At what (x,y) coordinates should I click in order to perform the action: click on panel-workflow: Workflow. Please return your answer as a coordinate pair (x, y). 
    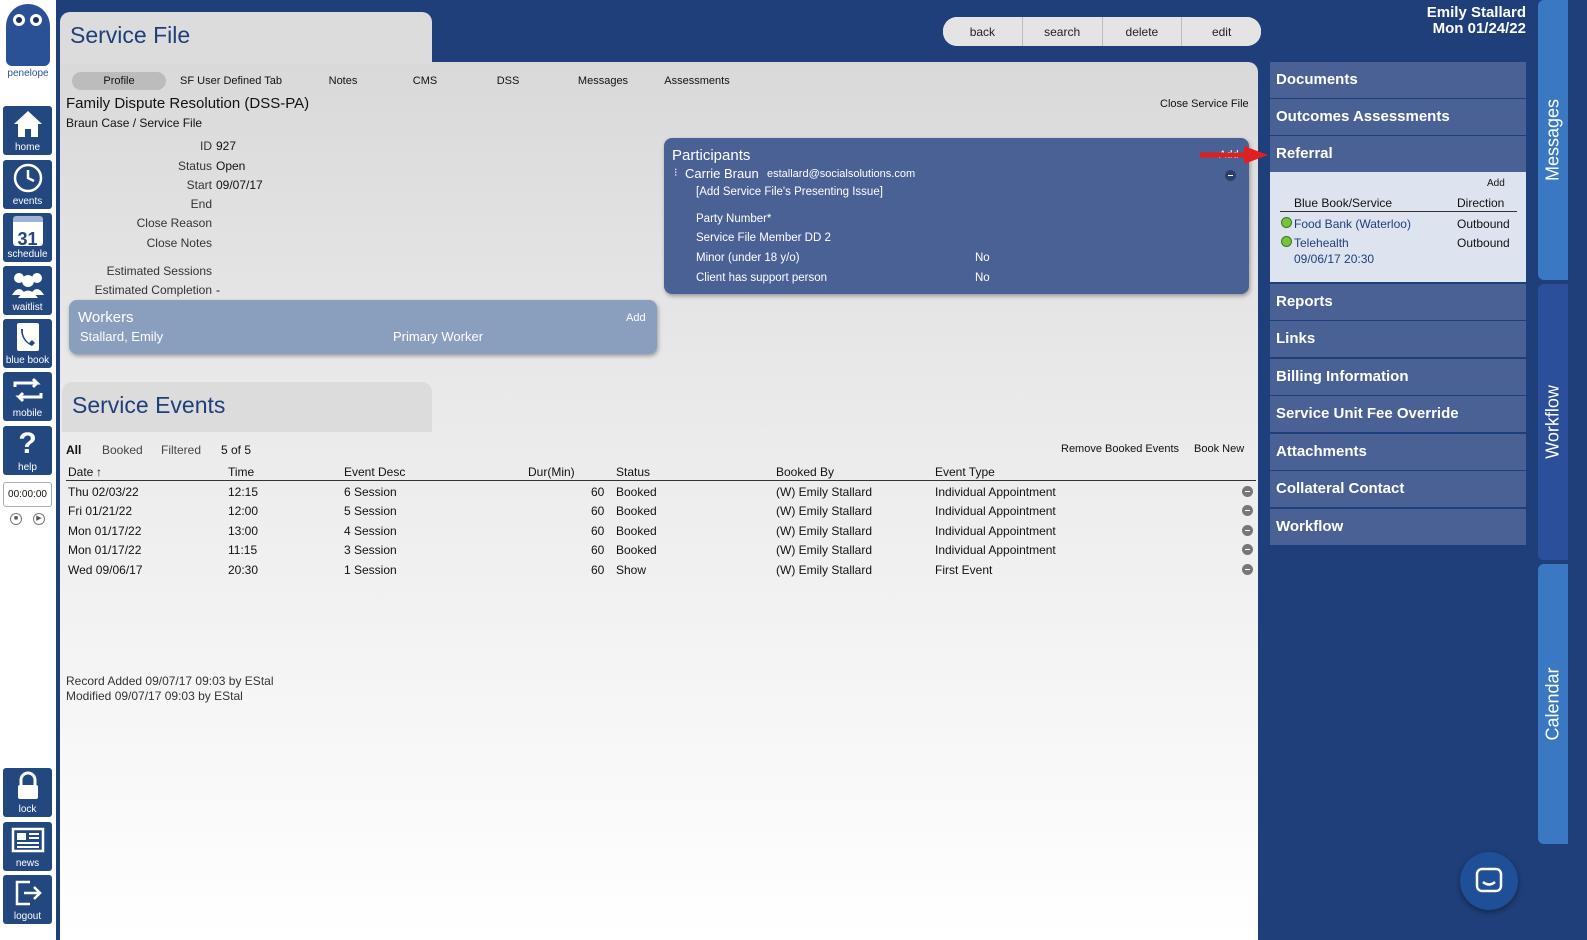
    Looking at the image, I should click on (1398, 527).